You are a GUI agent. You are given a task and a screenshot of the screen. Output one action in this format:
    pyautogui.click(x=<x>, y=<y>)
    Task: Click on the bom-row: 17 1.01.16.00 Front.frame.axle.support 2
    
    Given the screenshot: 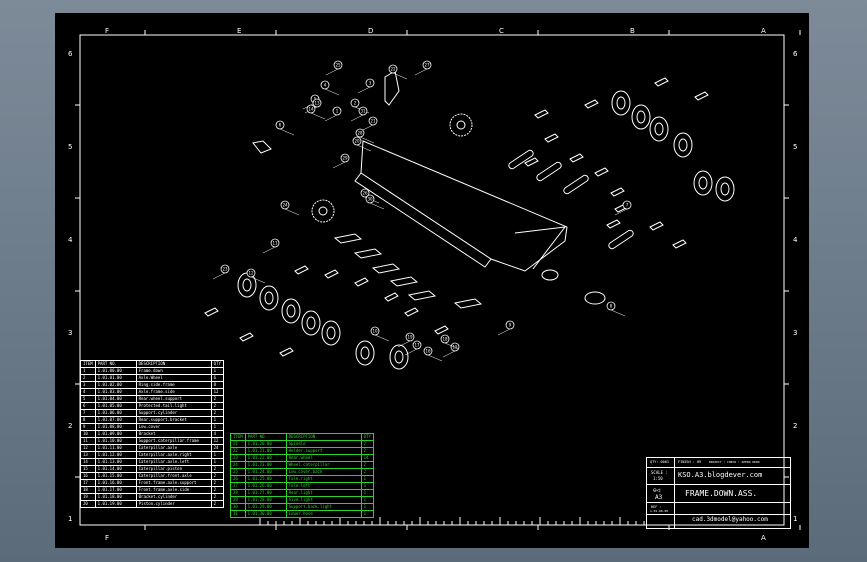 What is the action you would take?
    pyautogui.click(x=152, y=483)
    